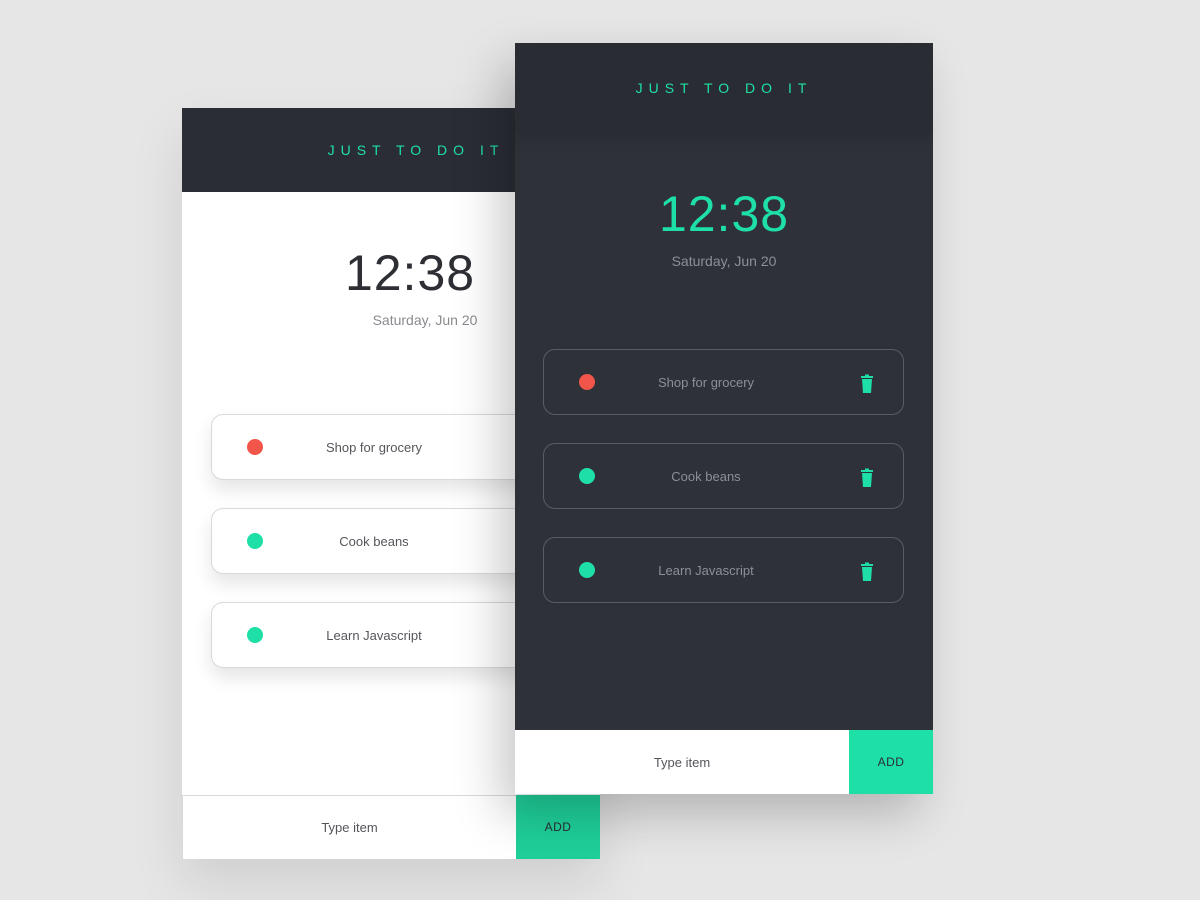  Describe the element at coordinates (724, 261) in the screenshot. I see `date-label: Saturday, Jun 20` at that location.